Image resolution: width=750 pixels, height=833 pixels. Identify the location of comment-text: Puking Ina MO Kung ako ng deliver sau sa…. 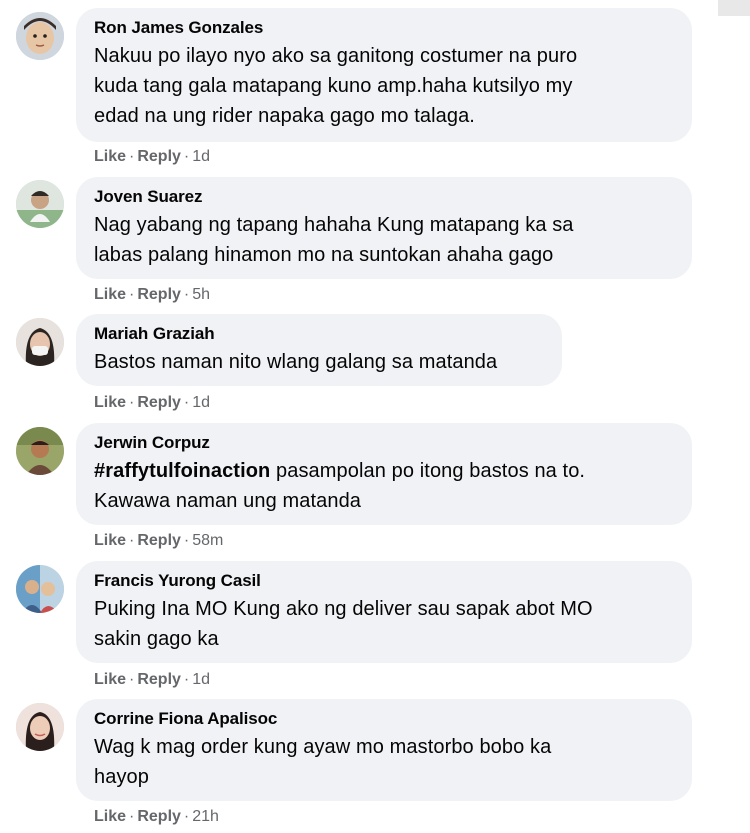
(384, 624).